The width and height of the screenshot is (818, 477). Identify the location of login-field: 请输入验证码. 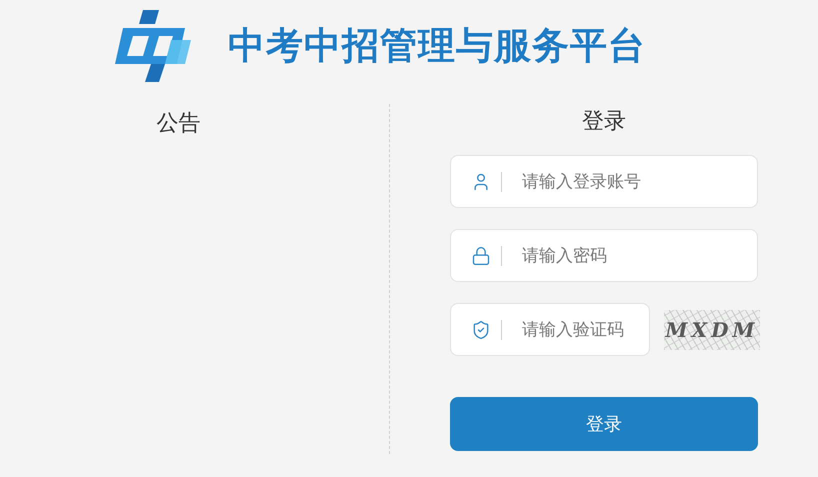
(550, 329).